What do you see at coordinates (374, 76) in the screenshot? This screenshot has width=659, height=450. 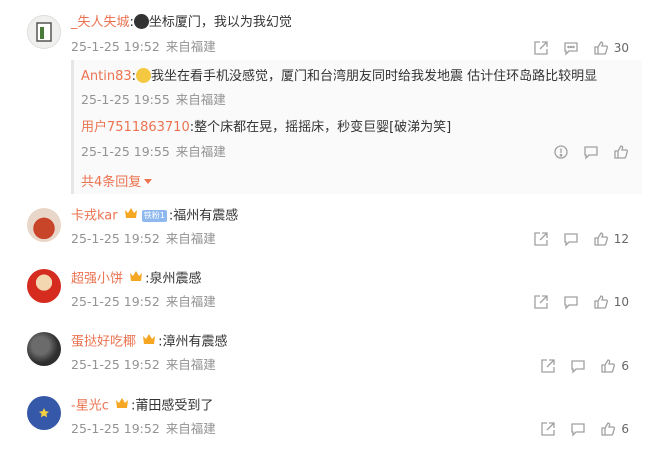 I see `reply-text: 我坐在看手机没感觉，厦门和台湾朋友同时给我发地震 估计住环岛路比较明显` at bounding box center [374, 76].